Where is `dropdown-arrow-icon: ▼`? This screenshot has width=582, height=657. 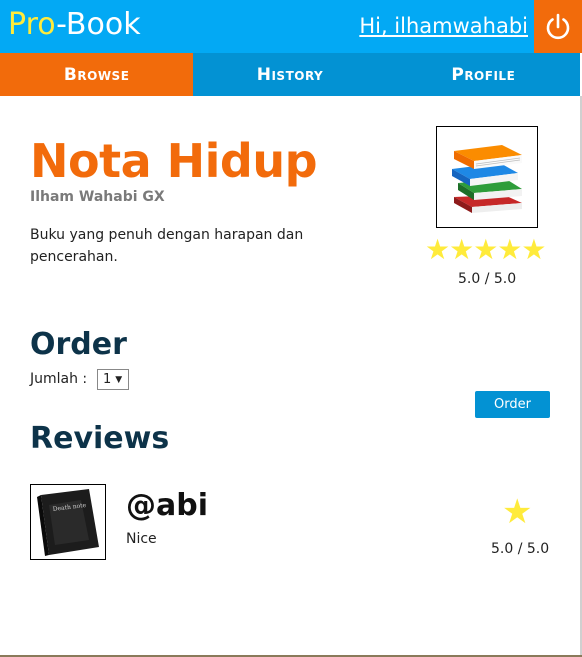
dropdown-arrow-icon: ▼ is located at coordinates (119, 379).